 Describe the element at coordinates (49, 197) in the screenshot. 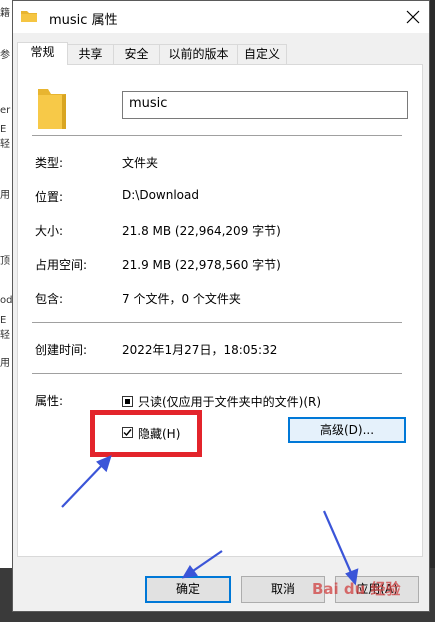

I see `location-label: 位置:` at that location.